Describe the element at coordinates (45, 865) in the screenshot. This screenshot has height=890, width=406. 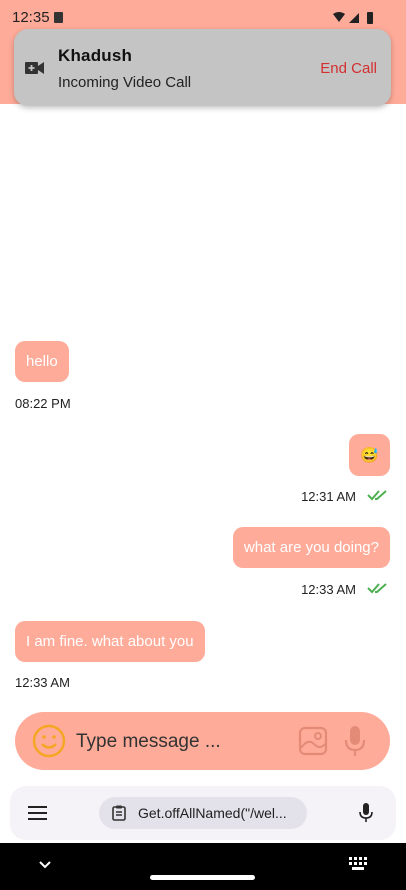
I see `chevron-down-icon` at that location.